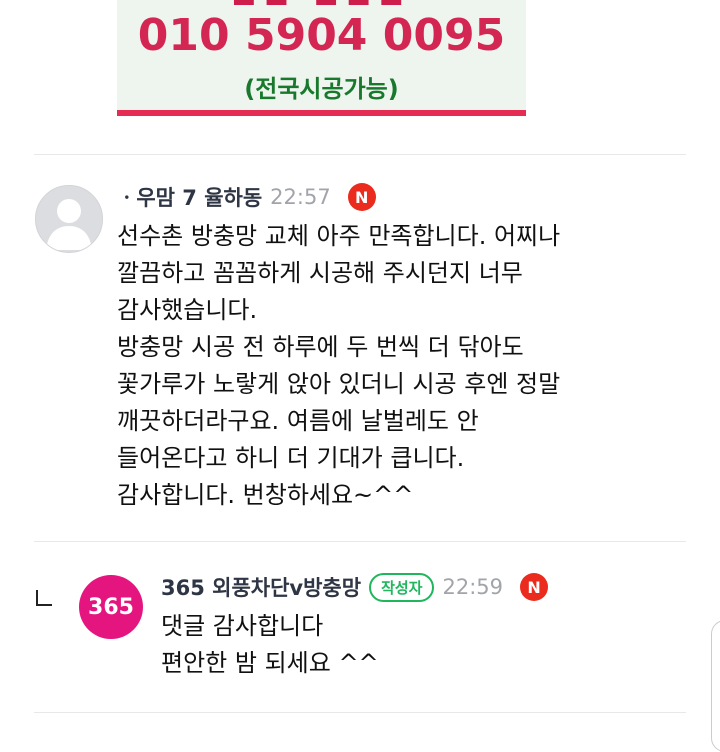 This screenshot has height=752, width=720. Describe the element at coordinates (270, 644) in the screenshot. I see `reply-text: 댓글 감사합니다 편안한 밤 되세요 ^^` at that location.